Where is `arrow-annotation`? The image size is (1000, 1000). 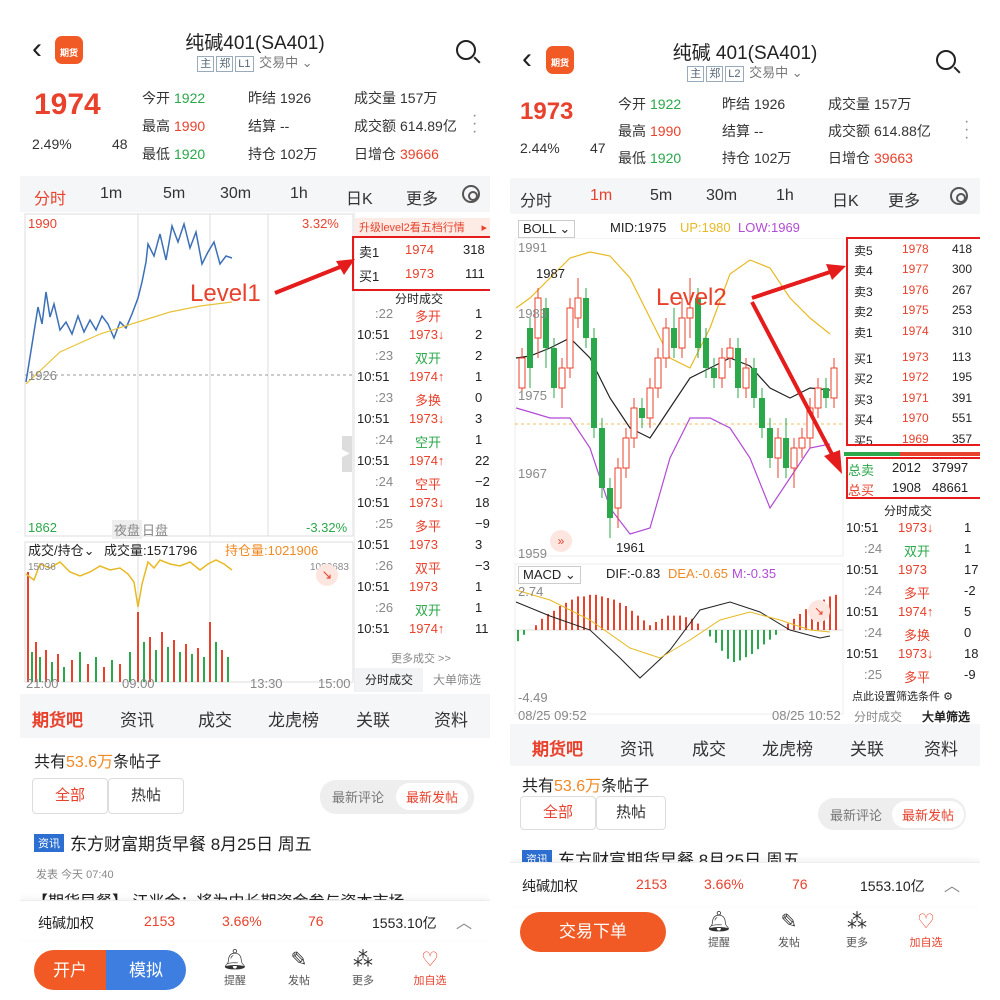 arrow-annotation is located at coordinates (314, 277).